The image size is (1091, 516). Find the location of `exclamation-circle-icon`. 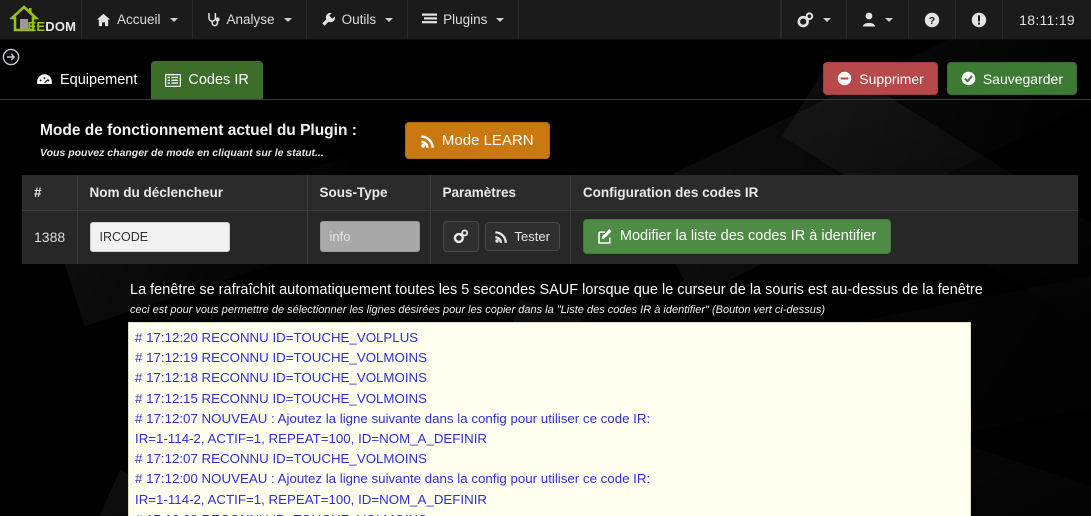

exclamation-circle-icon is located at coordinates (979, 20).